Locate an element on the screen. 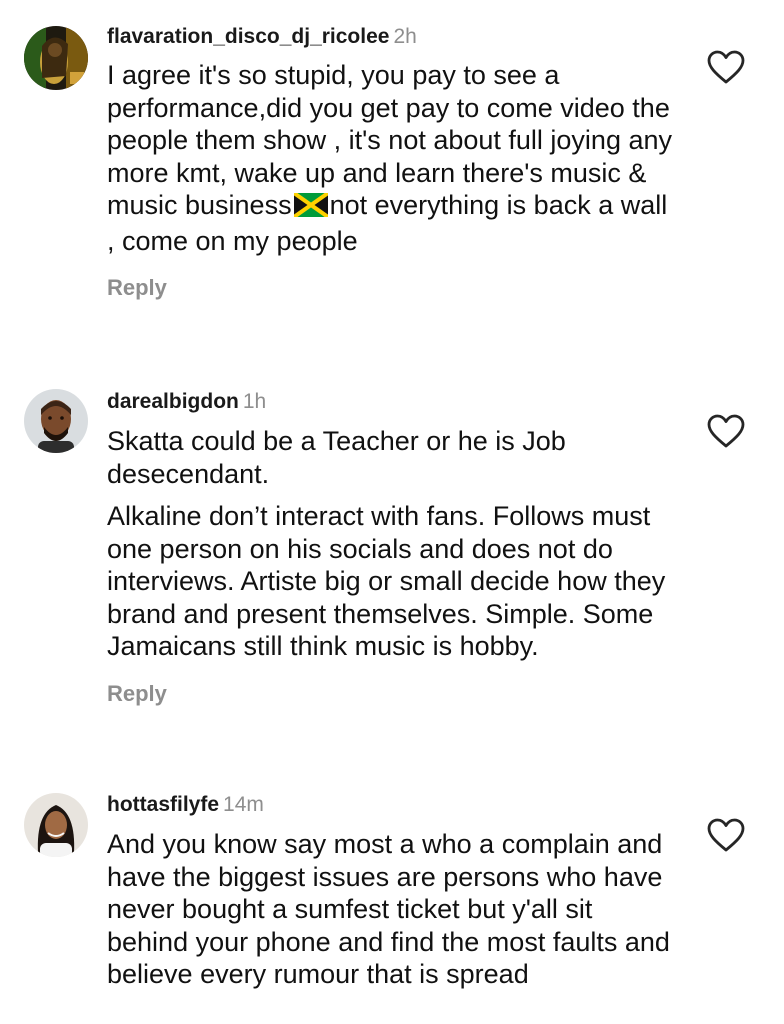 Image resolution: width=784 pixels, height=1024 pixels. rasta-avatar-icon is located at coordinates (56, 58).